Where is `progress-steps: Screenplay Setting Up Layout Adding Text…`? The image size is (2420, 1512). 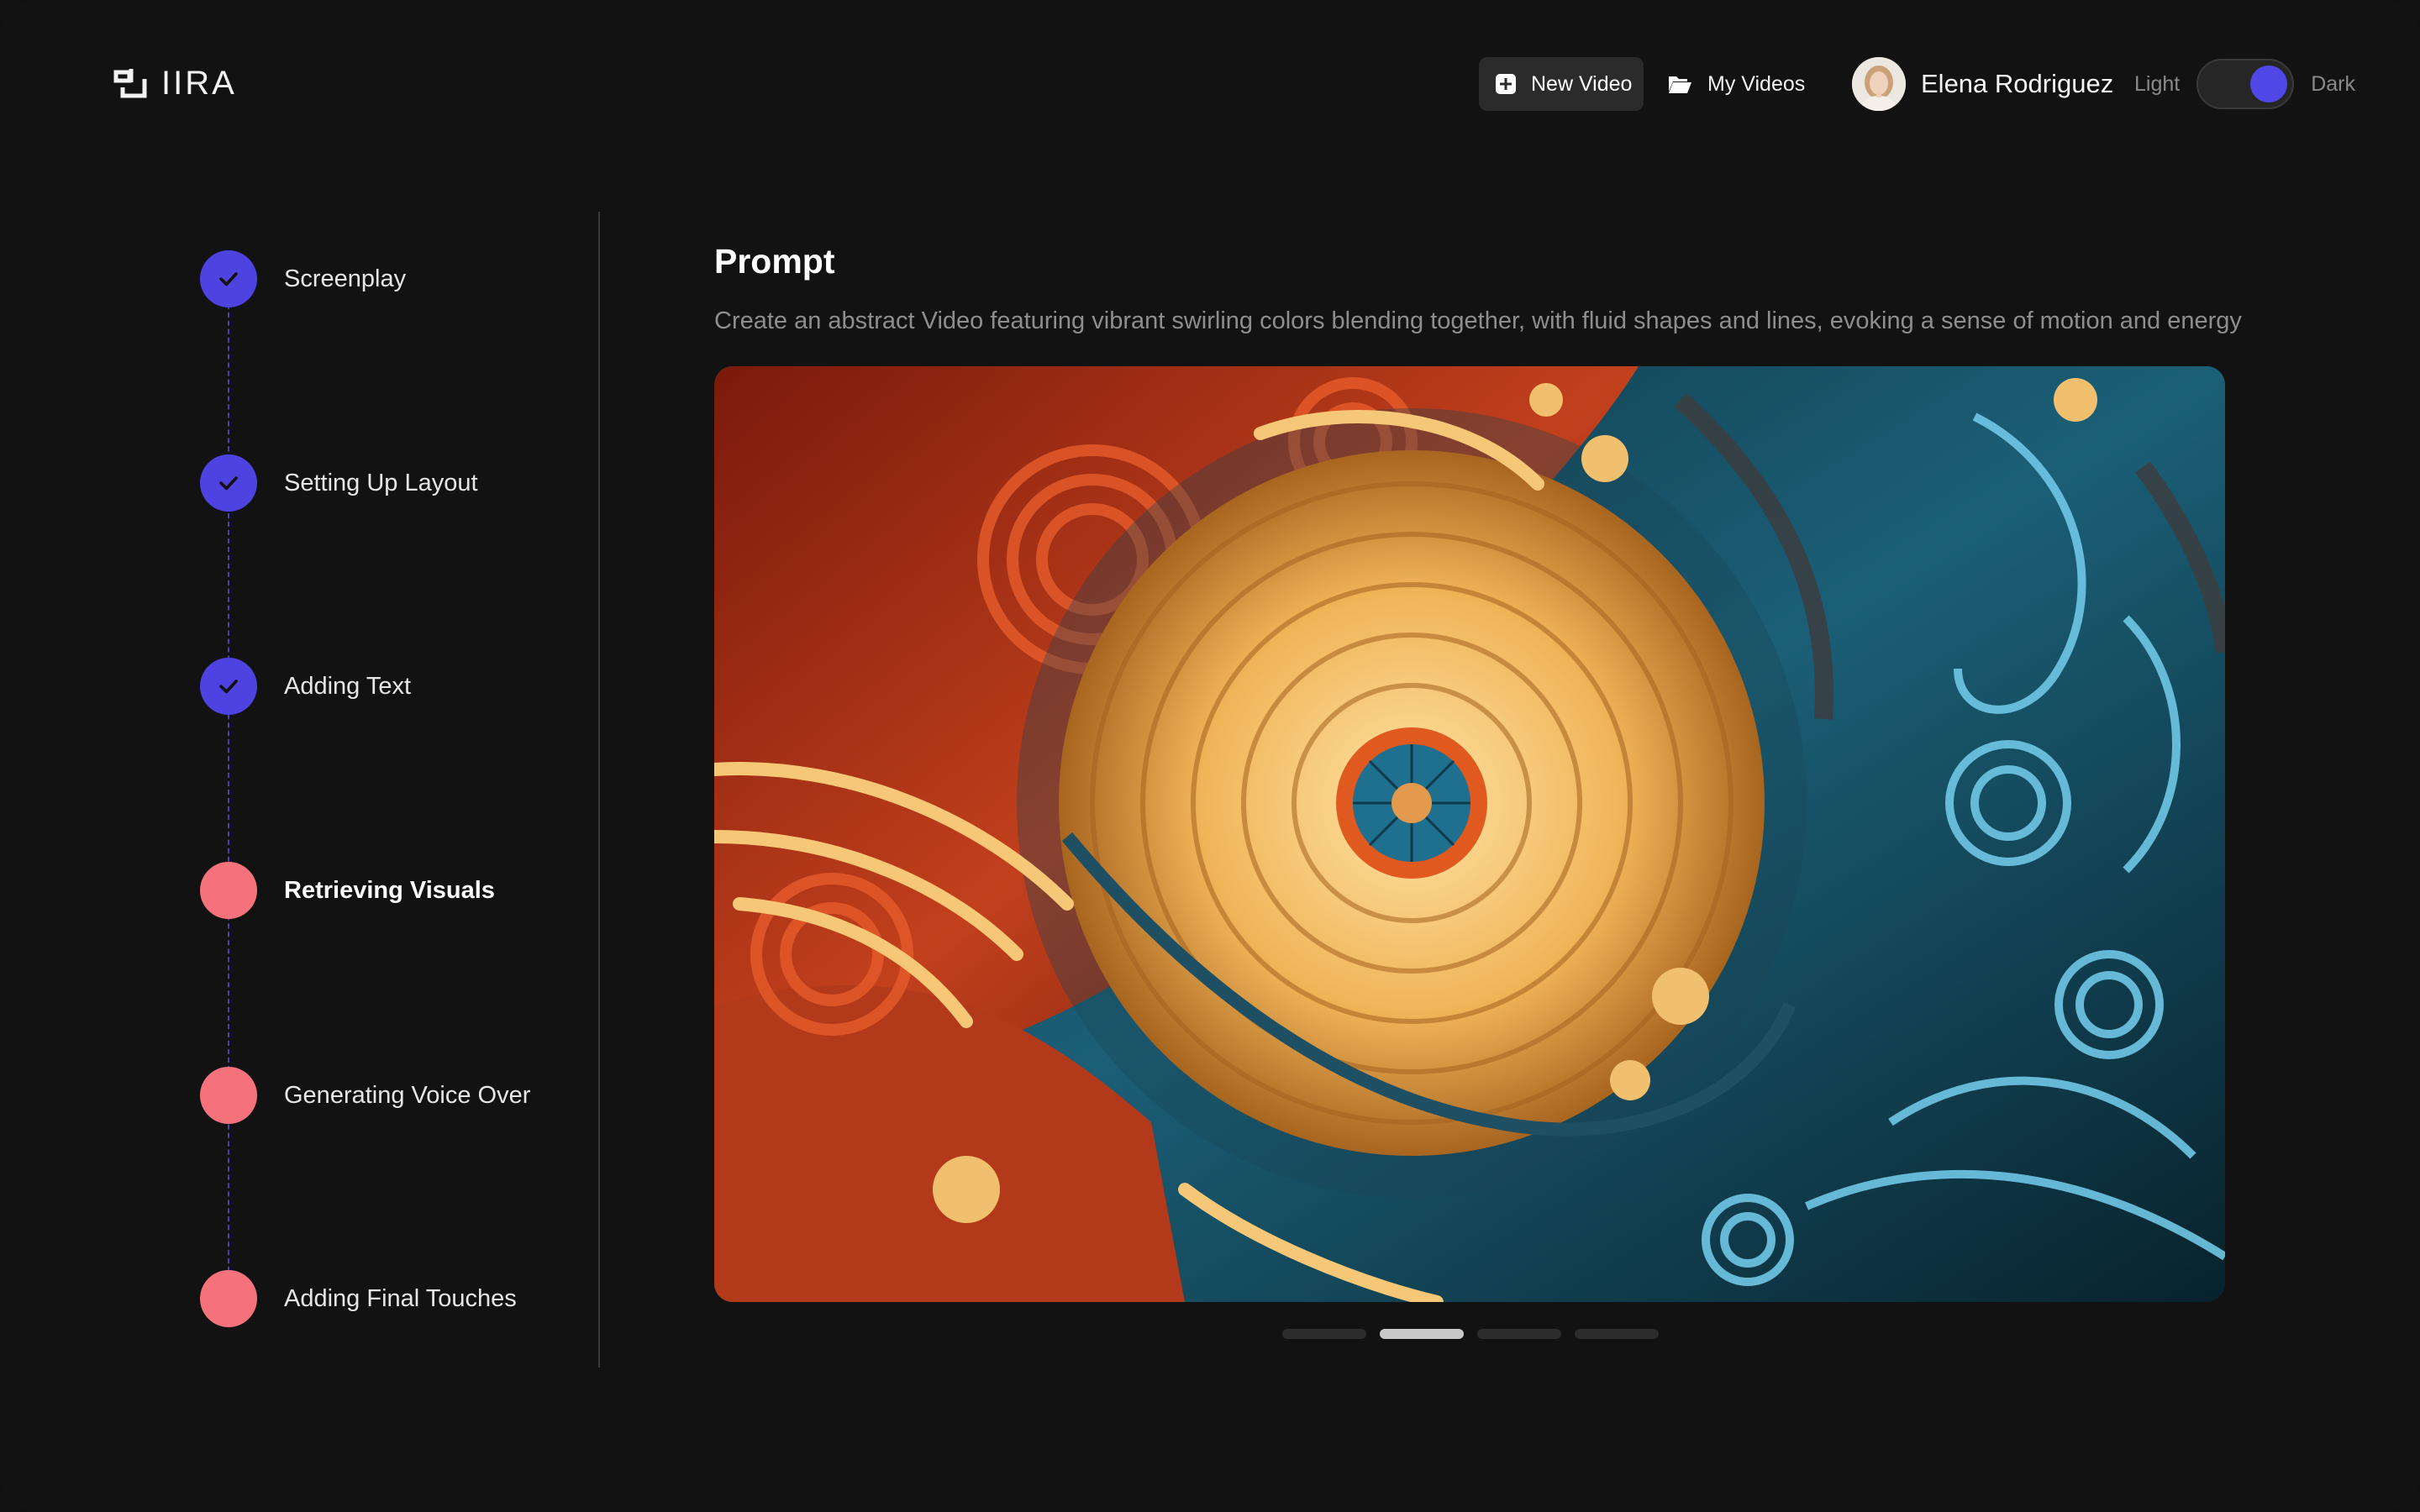 progress-steps: Screenplay Setting Up Layout Adding Text… is located at coordinates (393, 796).